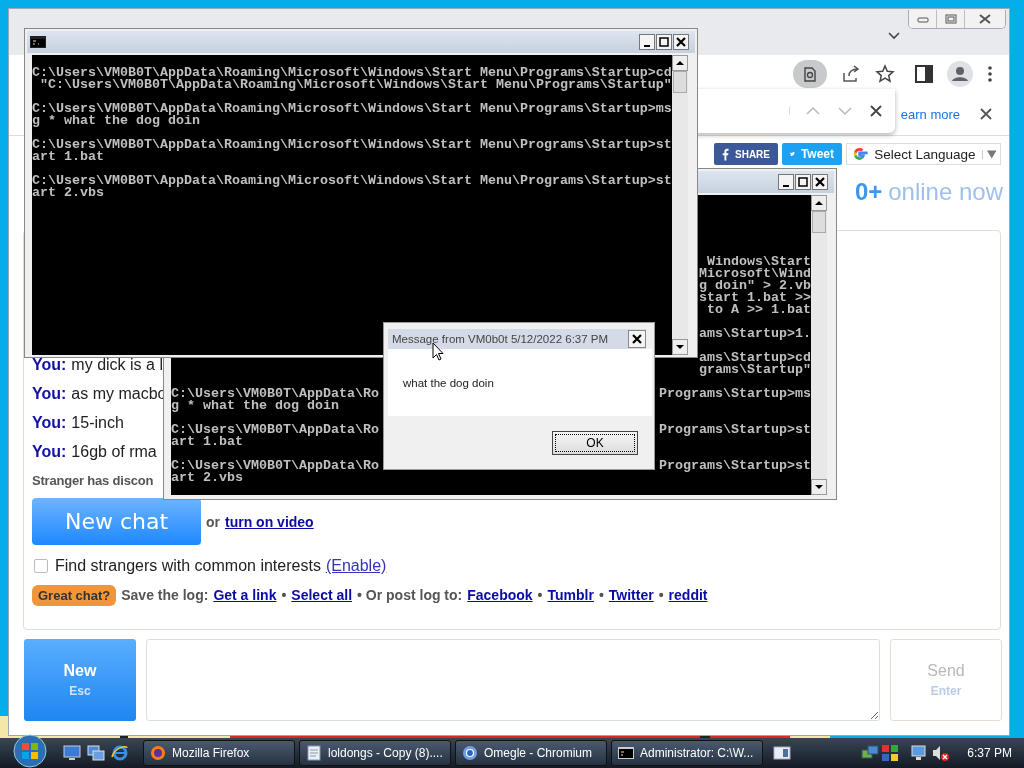 The width and height of the screenshot is (1024, 768). I want to click on log-link: Tumblr, so click(570, 595).